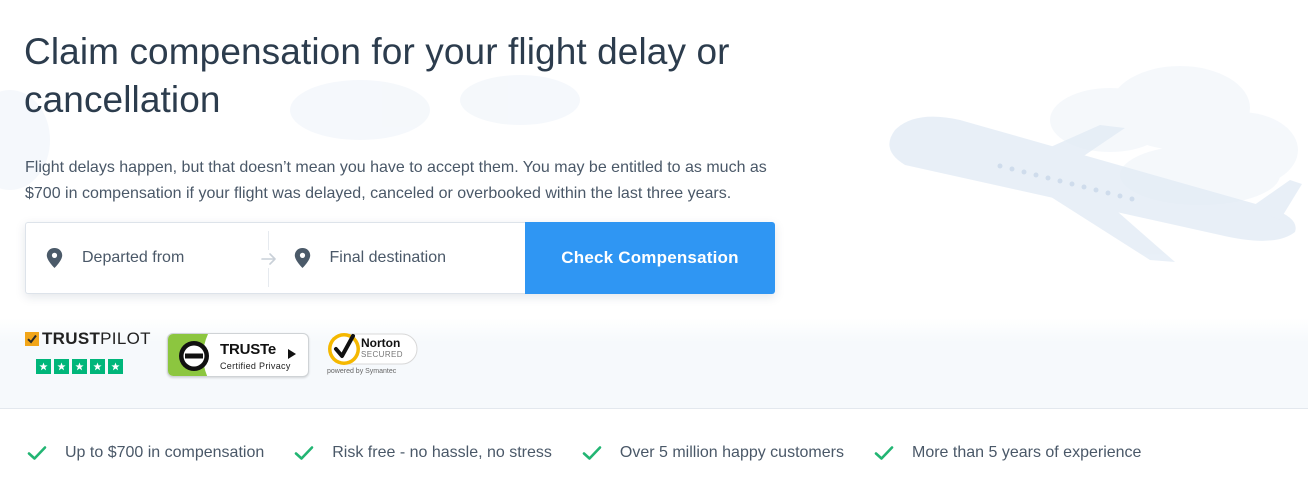  What do you see at coordinates (382, 354) in the screenshot?
I see `norton-secured-label: SECURED` at bounding box center [382, 354].